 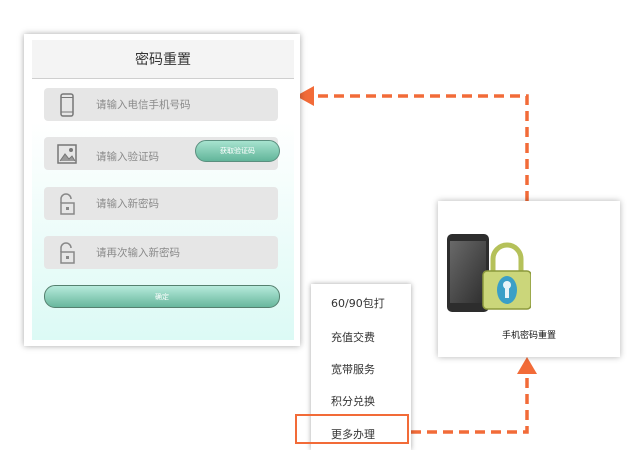 I want to click on phone-field: 请输入电信手机号码, so click(x=161, y=104).